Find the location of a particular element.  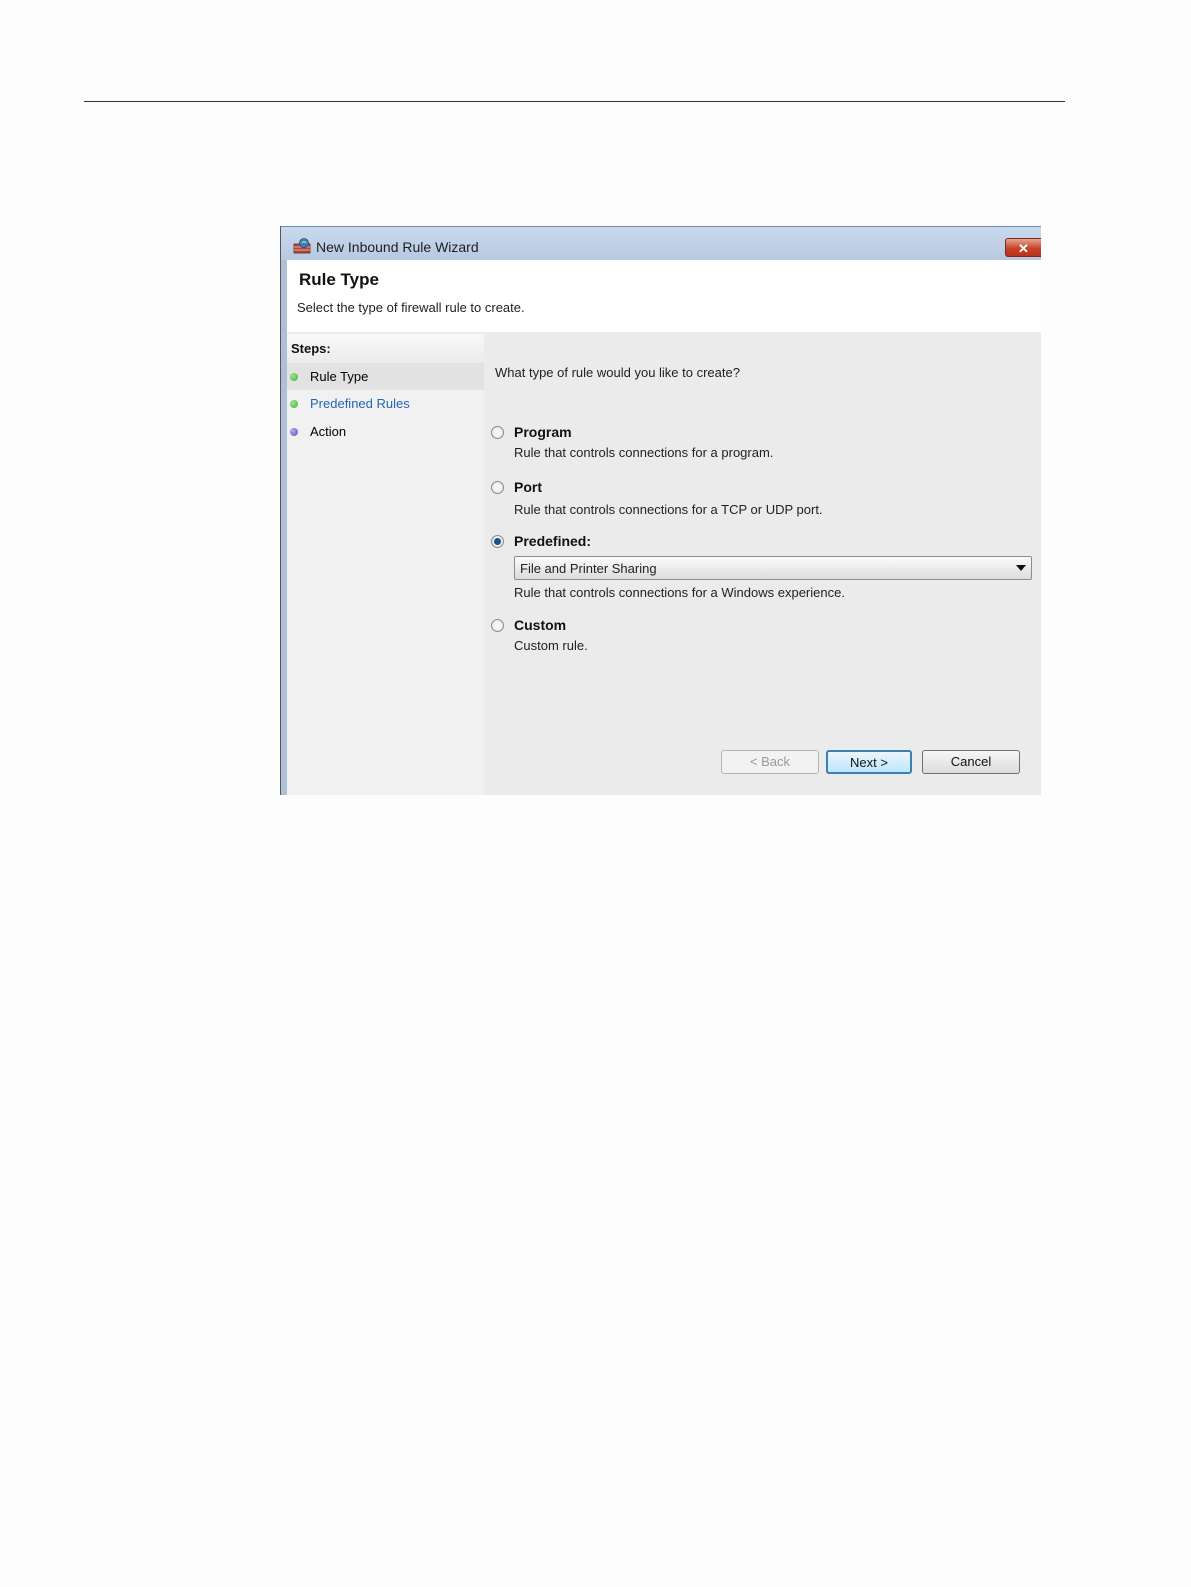

next-button: Next > is located at coordinates (869, 762).